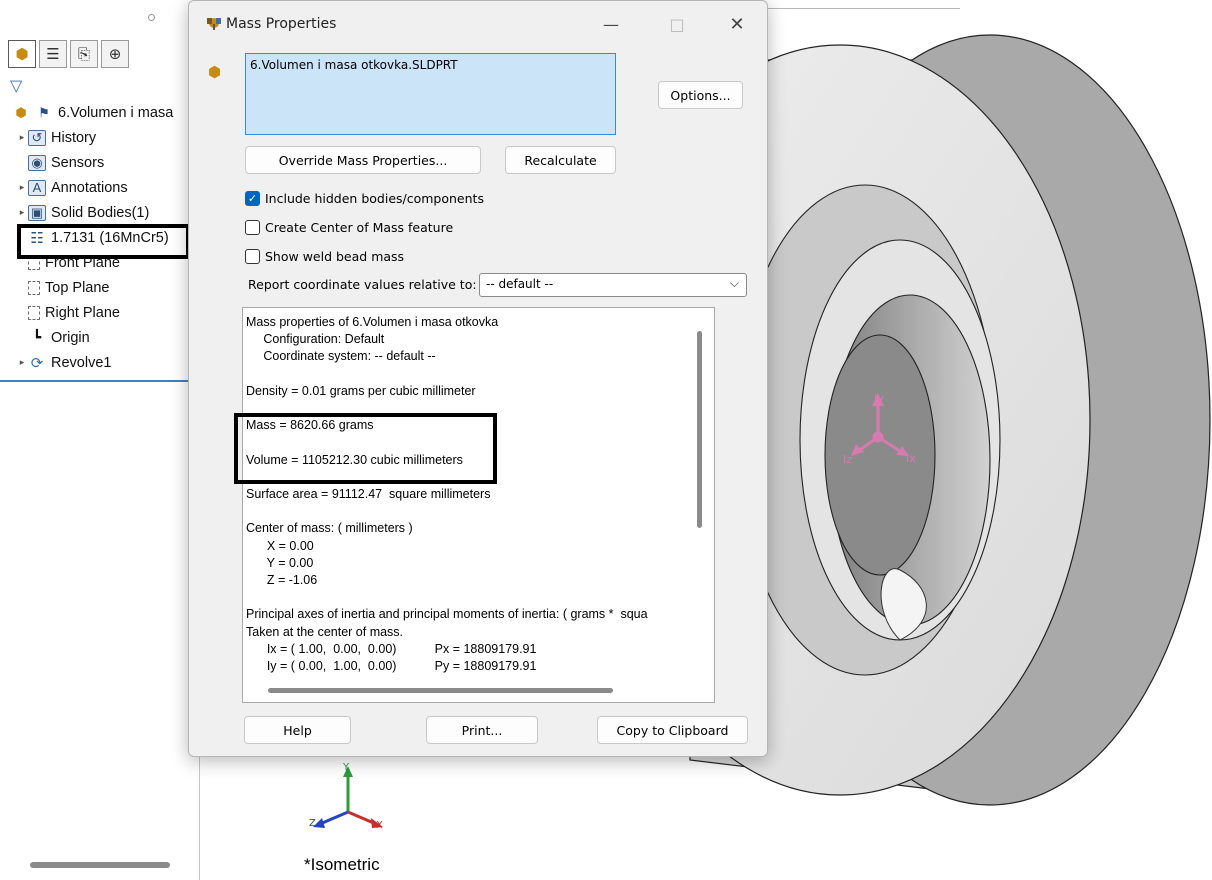 The image size is (1212, 880). What do you see at coordinates (737, 24) in the screenshot?
I see `close-button: ✕` at bounding box center [737, 24].